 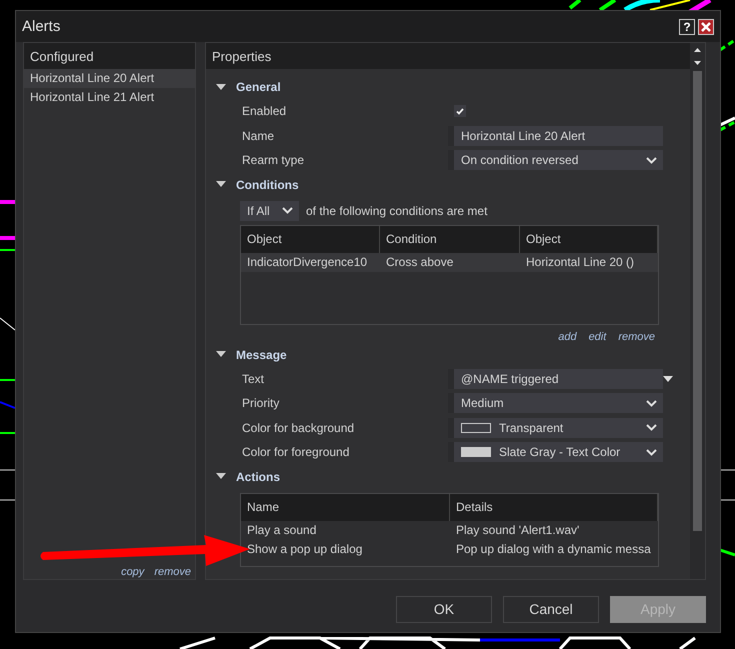 I want to click on close-button, so click(x=706, y=26).